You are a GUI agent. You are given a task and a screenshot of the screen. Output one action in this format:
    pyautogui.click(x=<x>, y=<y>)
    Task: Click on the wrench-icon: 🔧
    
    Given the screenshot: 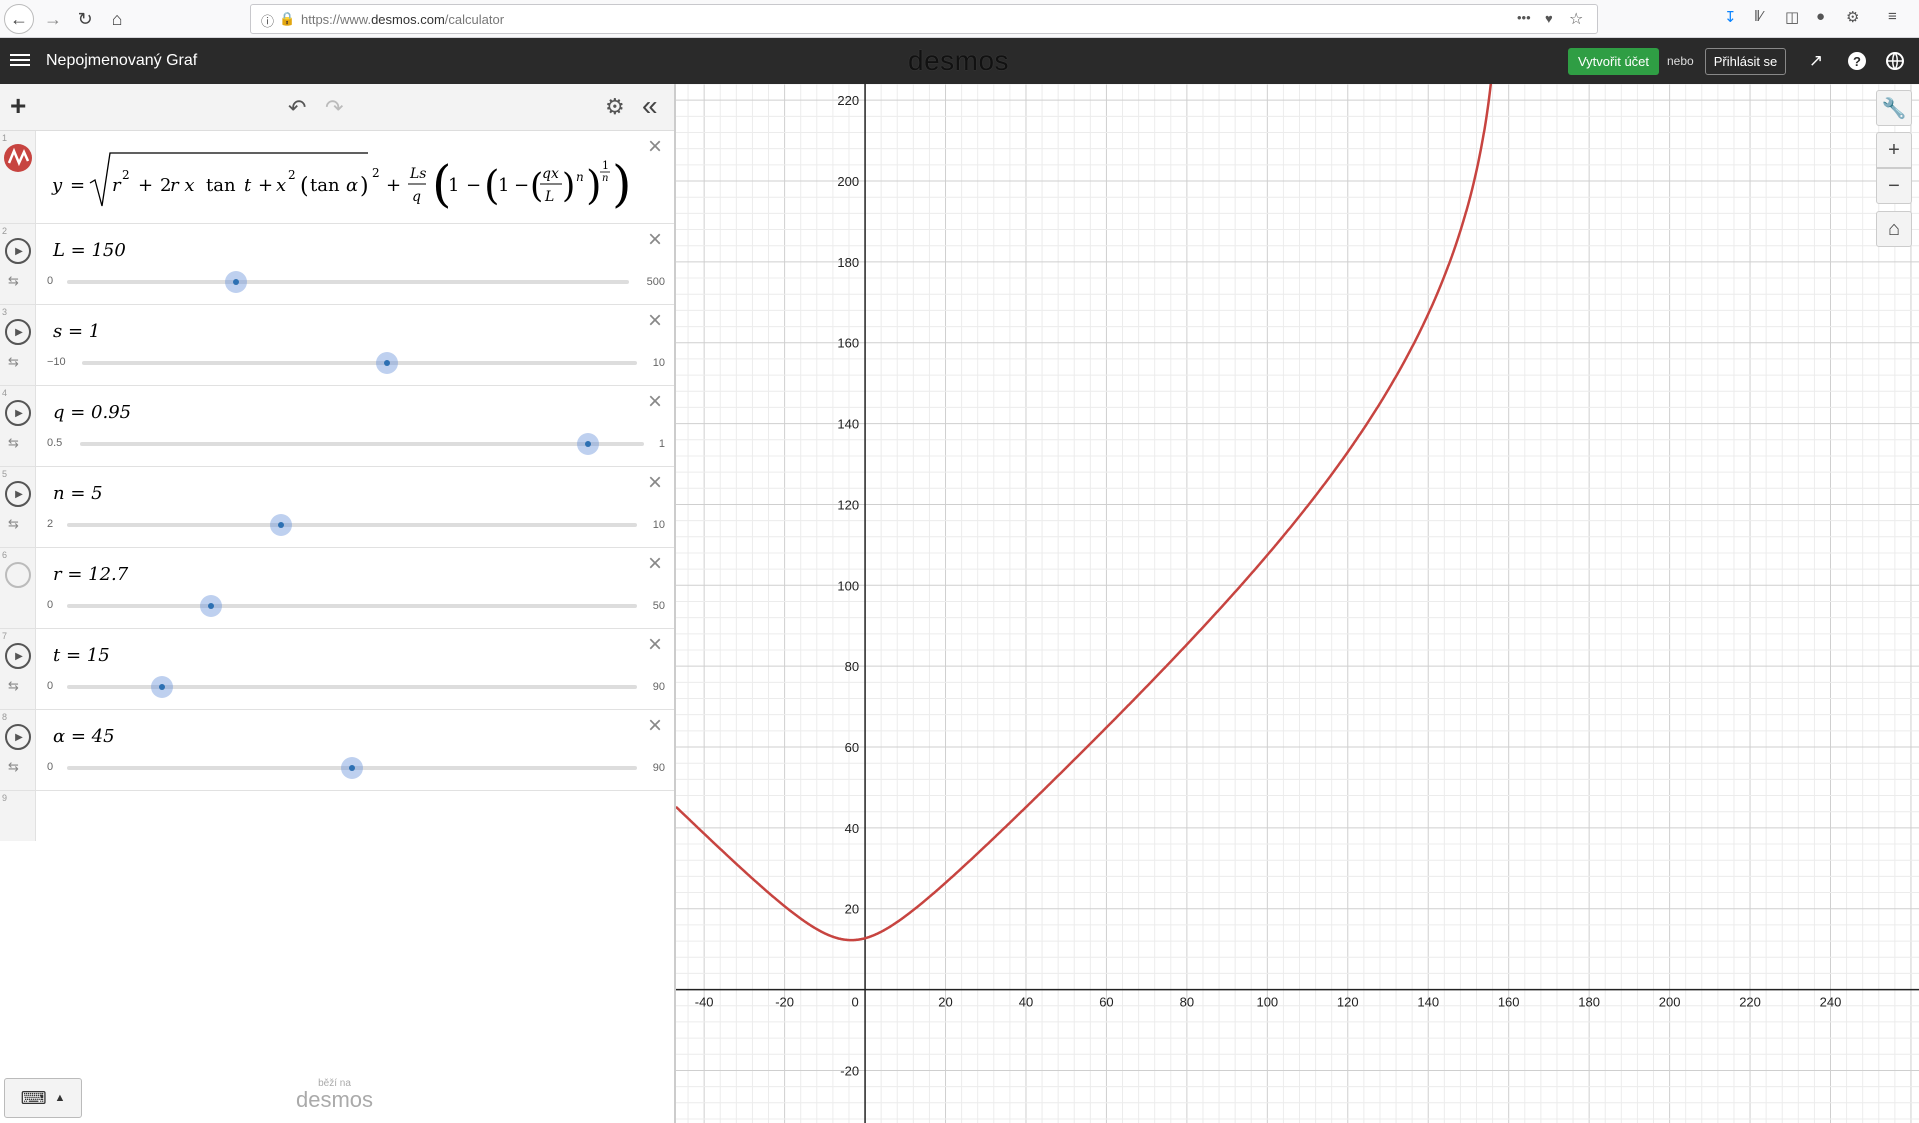 What is the action you would take?
    pyautogui.click(x=1894, y=108)
    